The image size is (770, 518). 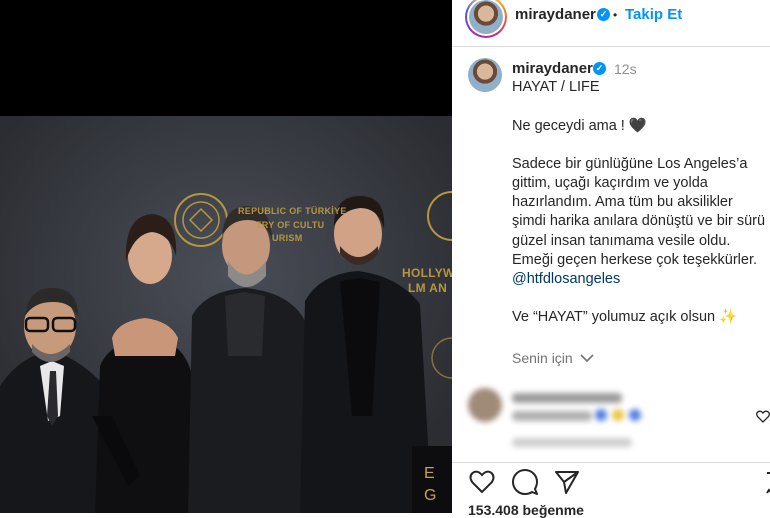 I want to click on backdrop-text-2: TRY OF CULTU, so click(x=290, y=225).